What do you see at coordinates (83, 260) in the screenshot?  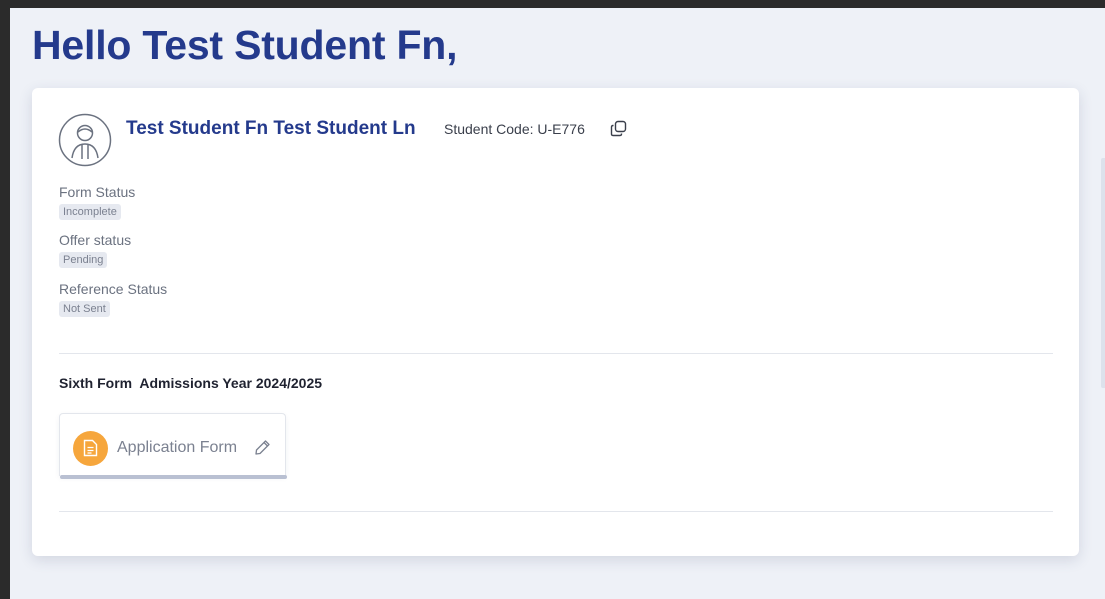 I see `offer-status-badge: Pending` at bounding box center [83, 260].